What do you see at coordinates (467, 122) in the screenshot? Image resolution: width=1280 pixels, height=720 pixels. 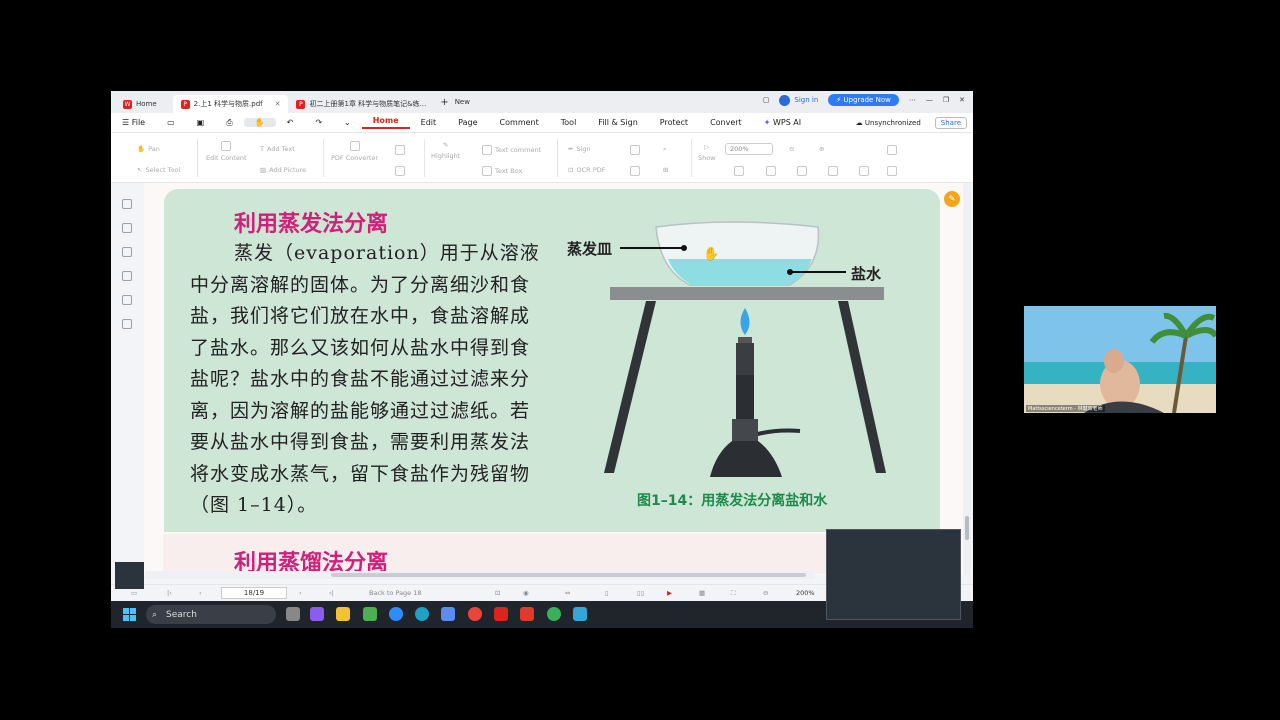 I see `menu-page: Page` at bounding box center [467, 122].